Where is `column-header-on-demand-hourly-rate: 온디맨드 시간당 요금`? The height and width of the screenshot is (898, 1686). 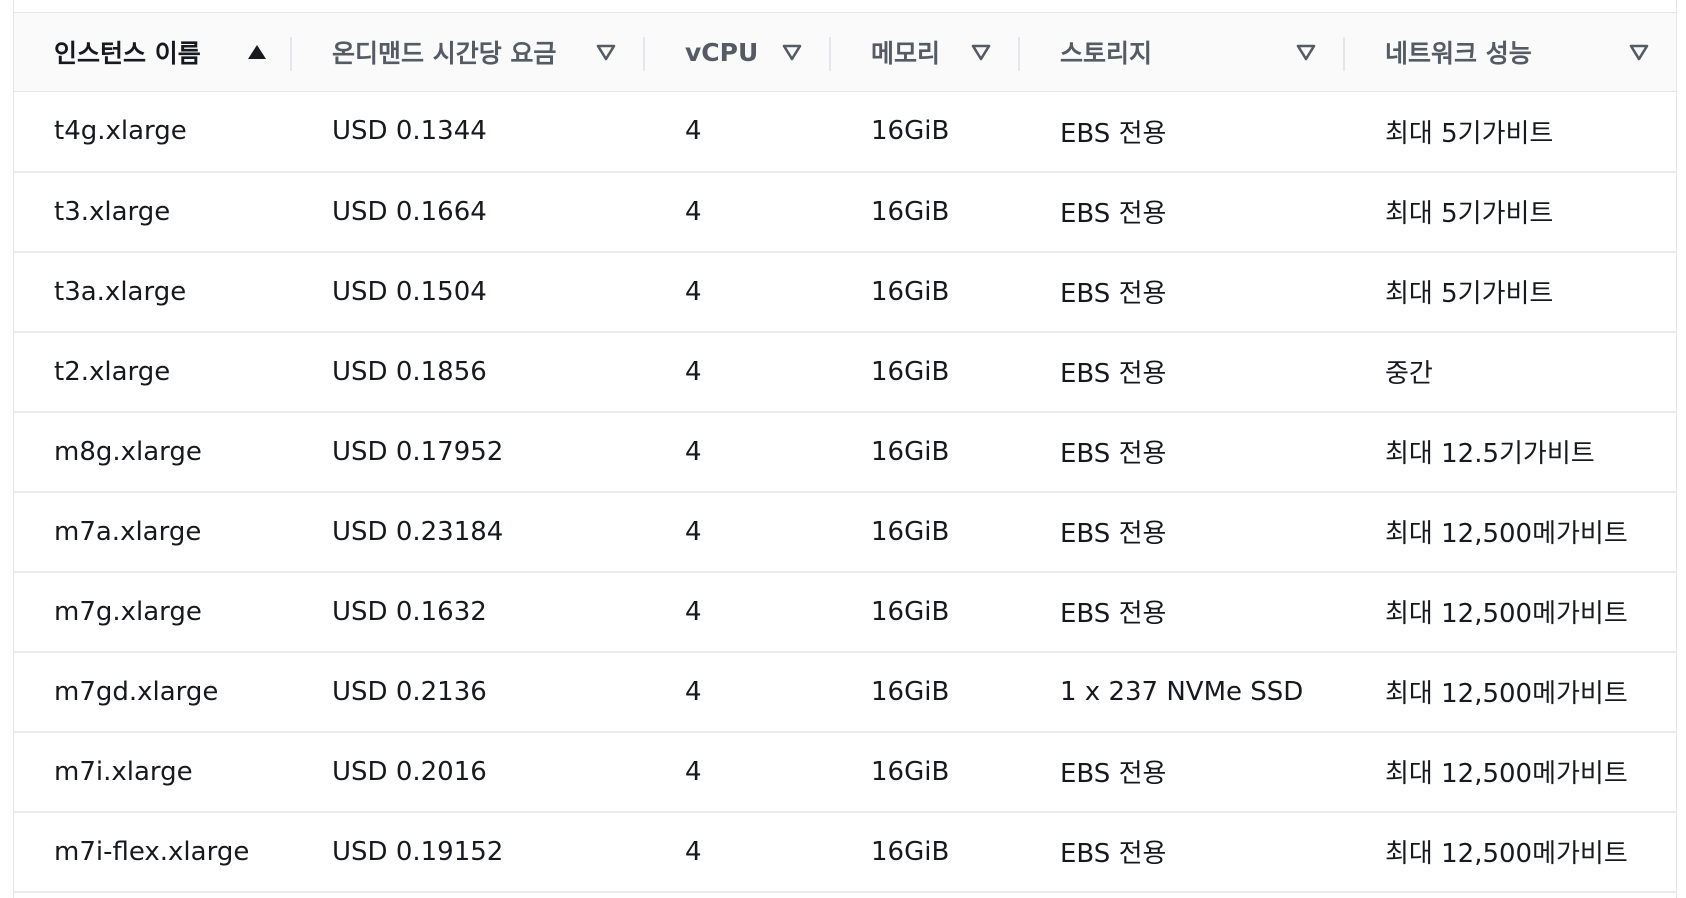
column-header-on-demand-hourly-rate: 온디맨드 시간당 요금 is located at coordinates (468, 52).